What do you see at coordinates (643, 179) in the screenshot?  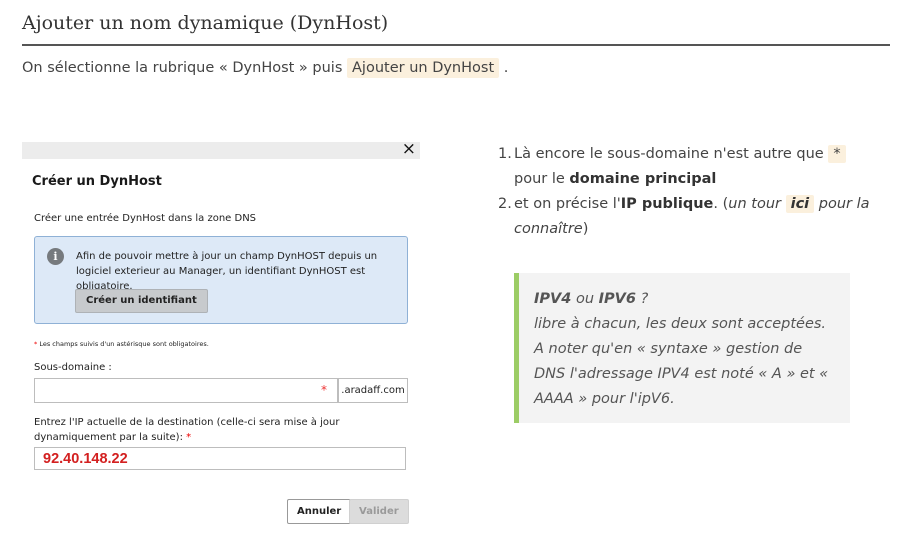 I see `step-bold: domaine principal` at bounding box center [643, 179].